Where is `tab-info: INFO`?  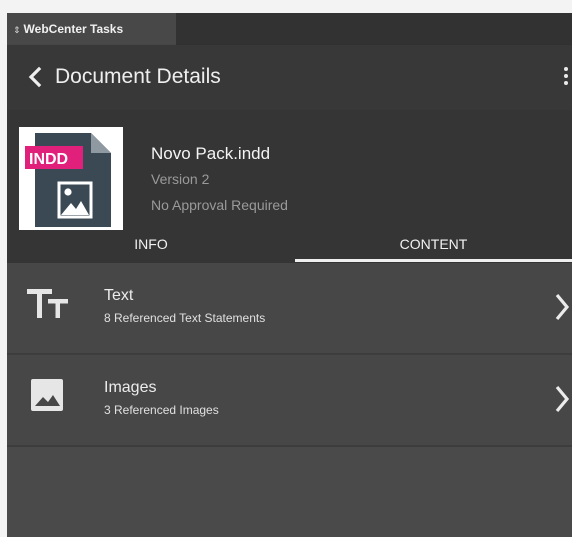 tab-info: INFO is located at coordinates (151, 246).